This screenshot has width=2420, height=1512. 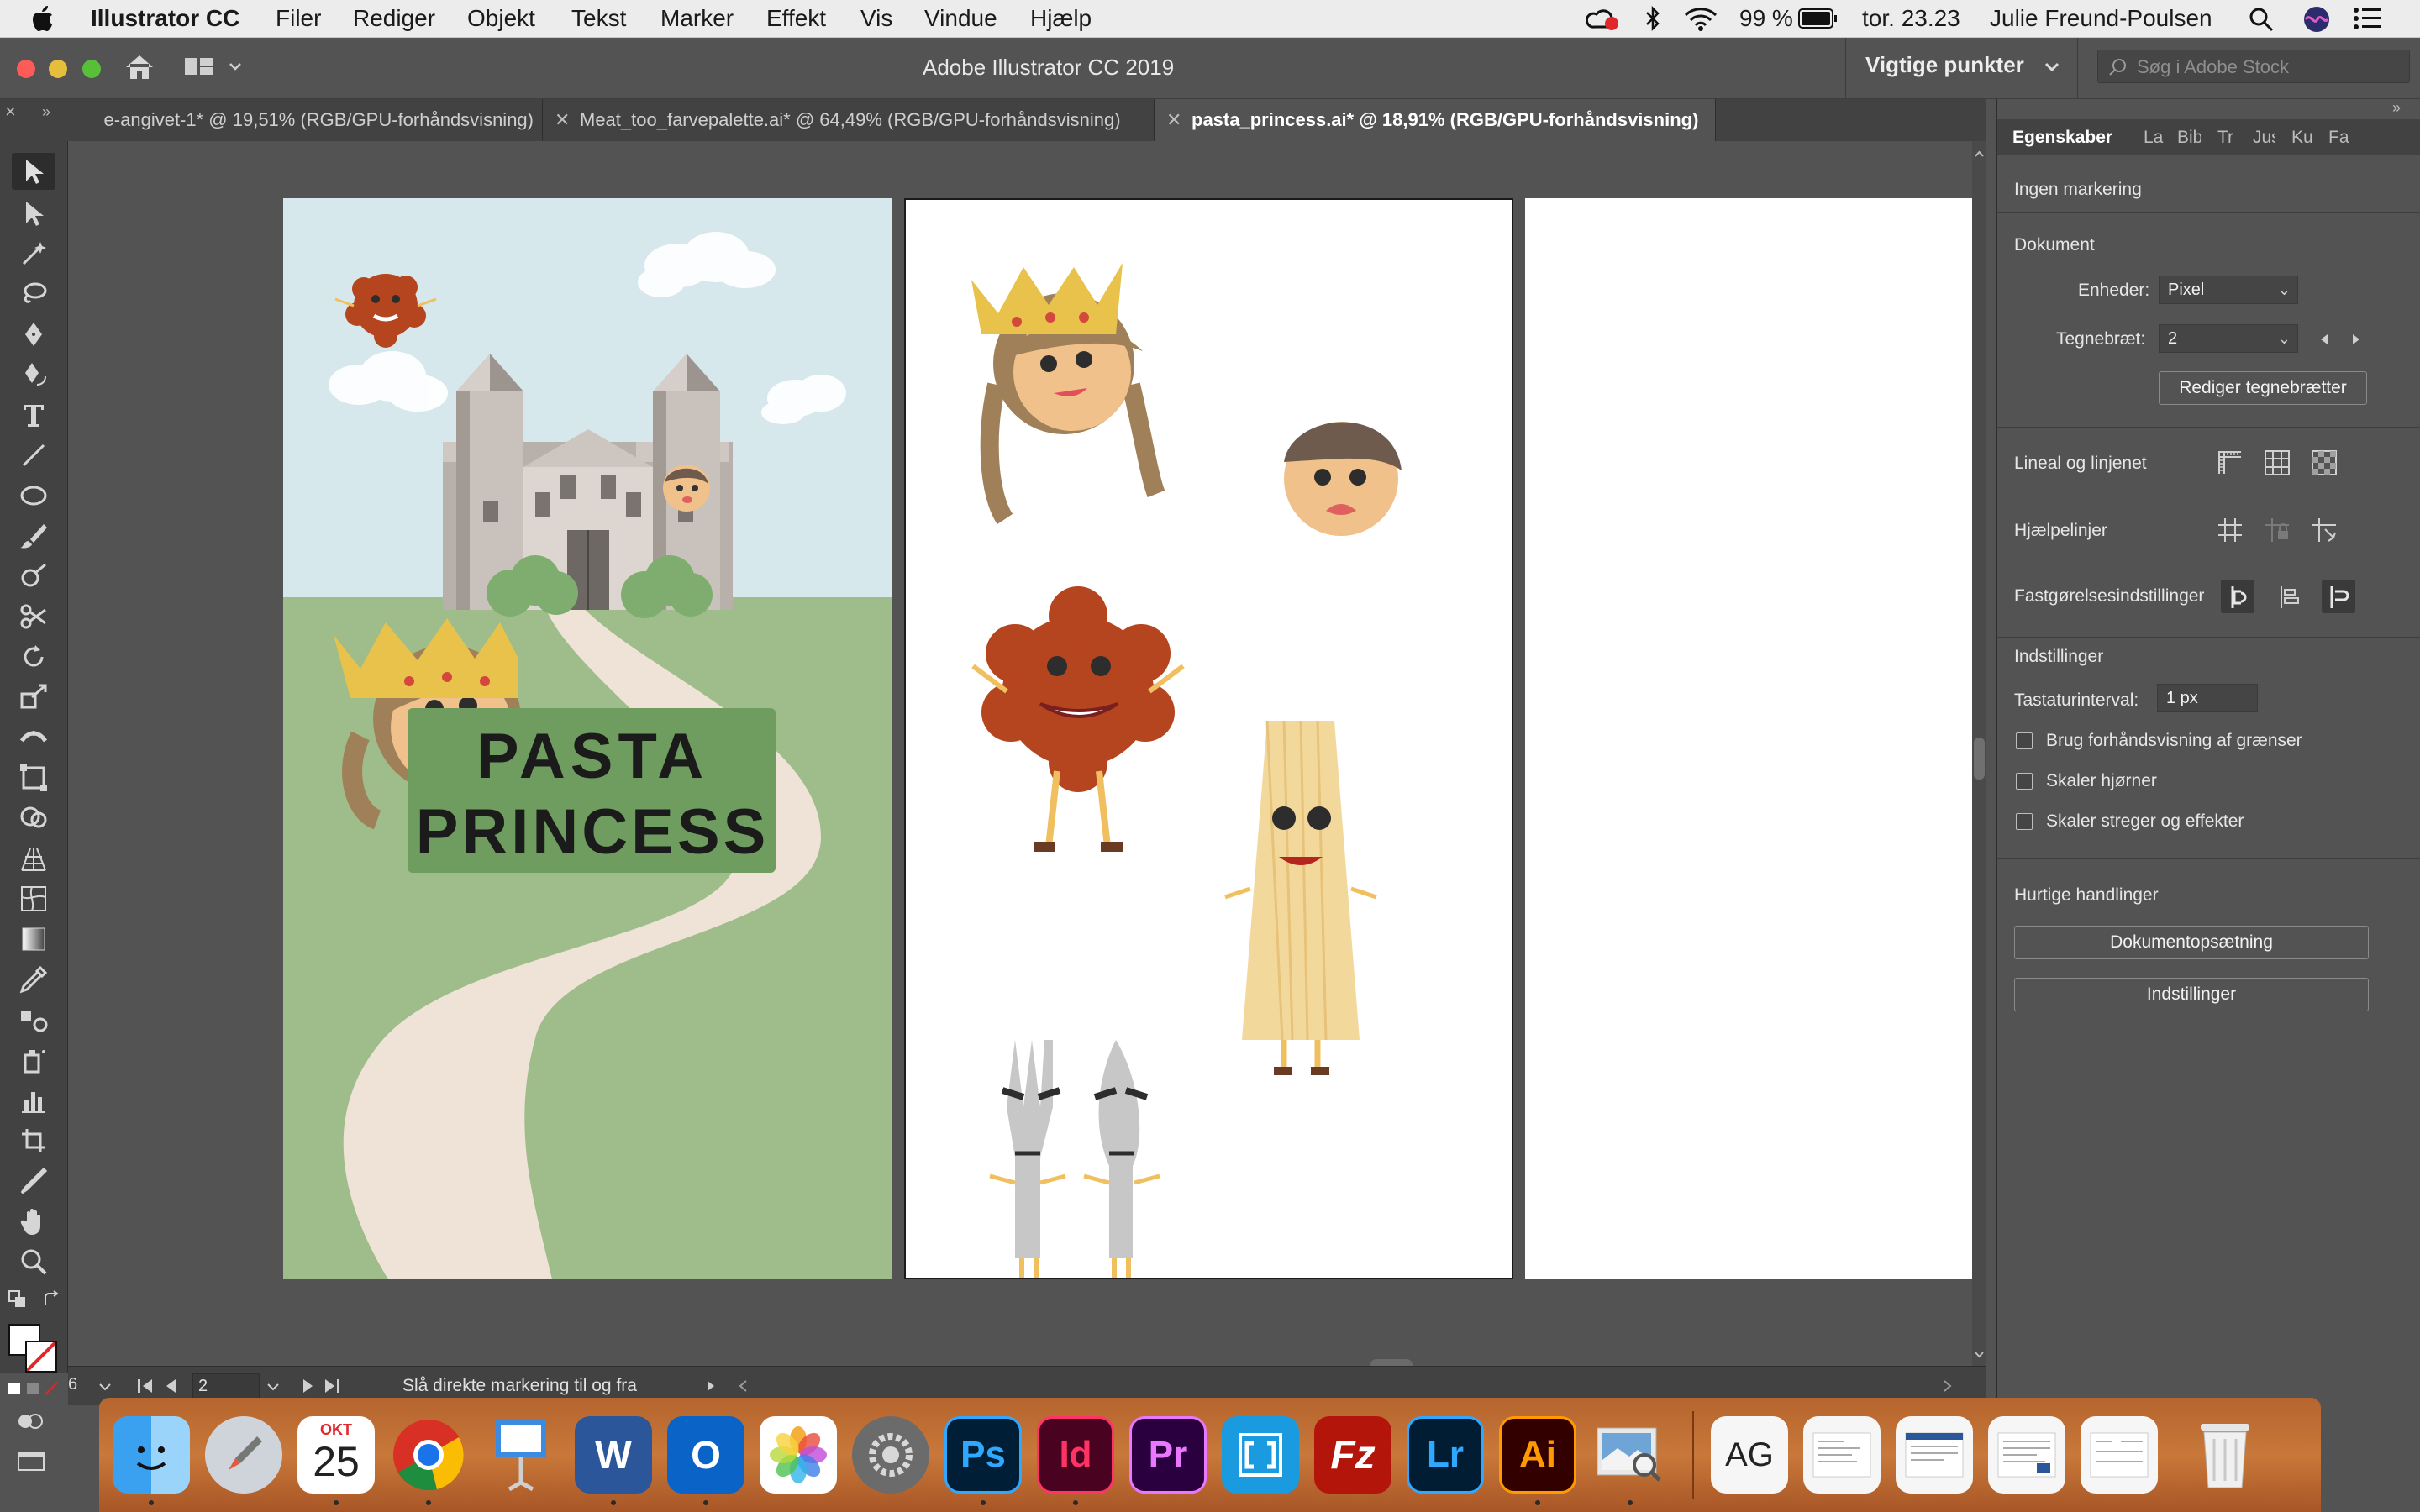 What do you see at coordinates (1934, 1455) in the screenshot?
I see `word-document-icon` at bounding box center [1934, 1455].